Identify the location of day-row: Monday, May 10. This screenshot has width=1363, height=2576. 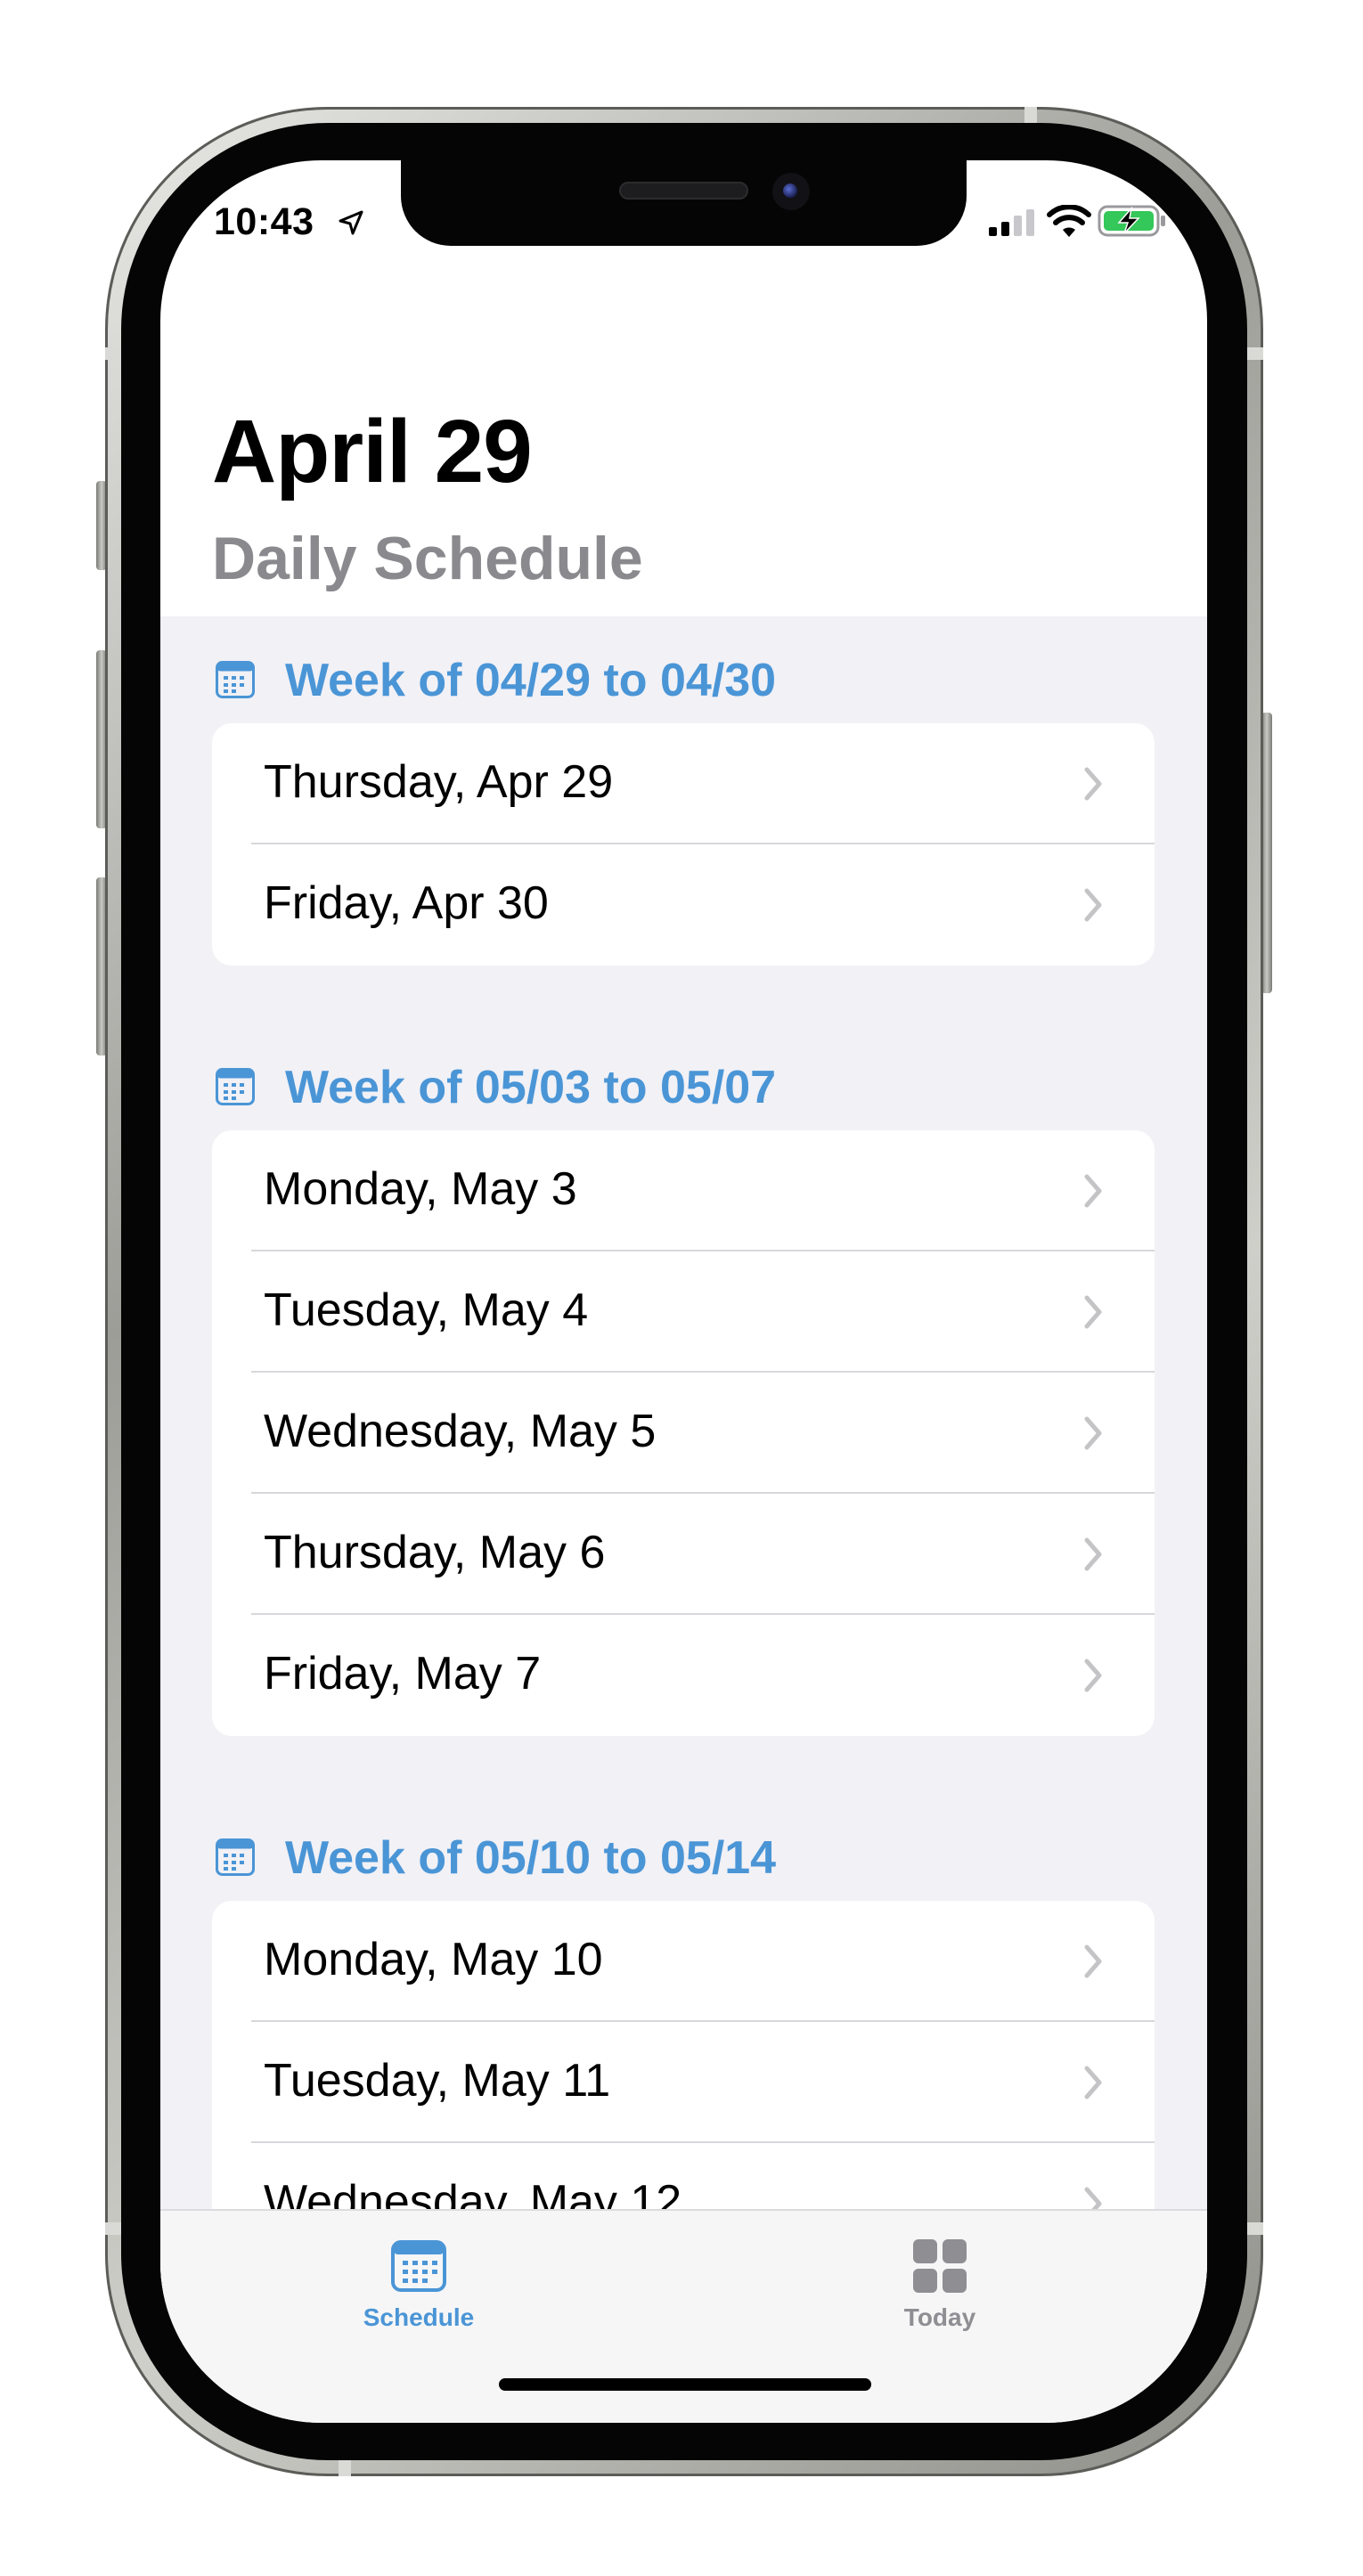
(684, 1962).